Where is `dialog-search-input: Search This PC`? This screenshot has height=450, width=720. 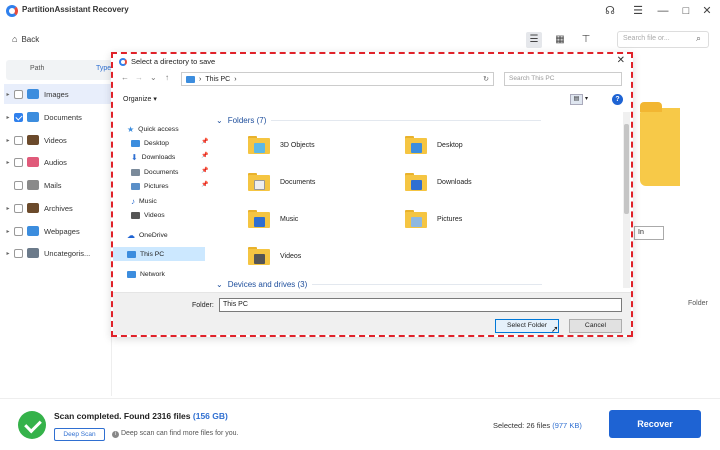
dialog-search-input: Search This PC is located at coordinates (563, 79).